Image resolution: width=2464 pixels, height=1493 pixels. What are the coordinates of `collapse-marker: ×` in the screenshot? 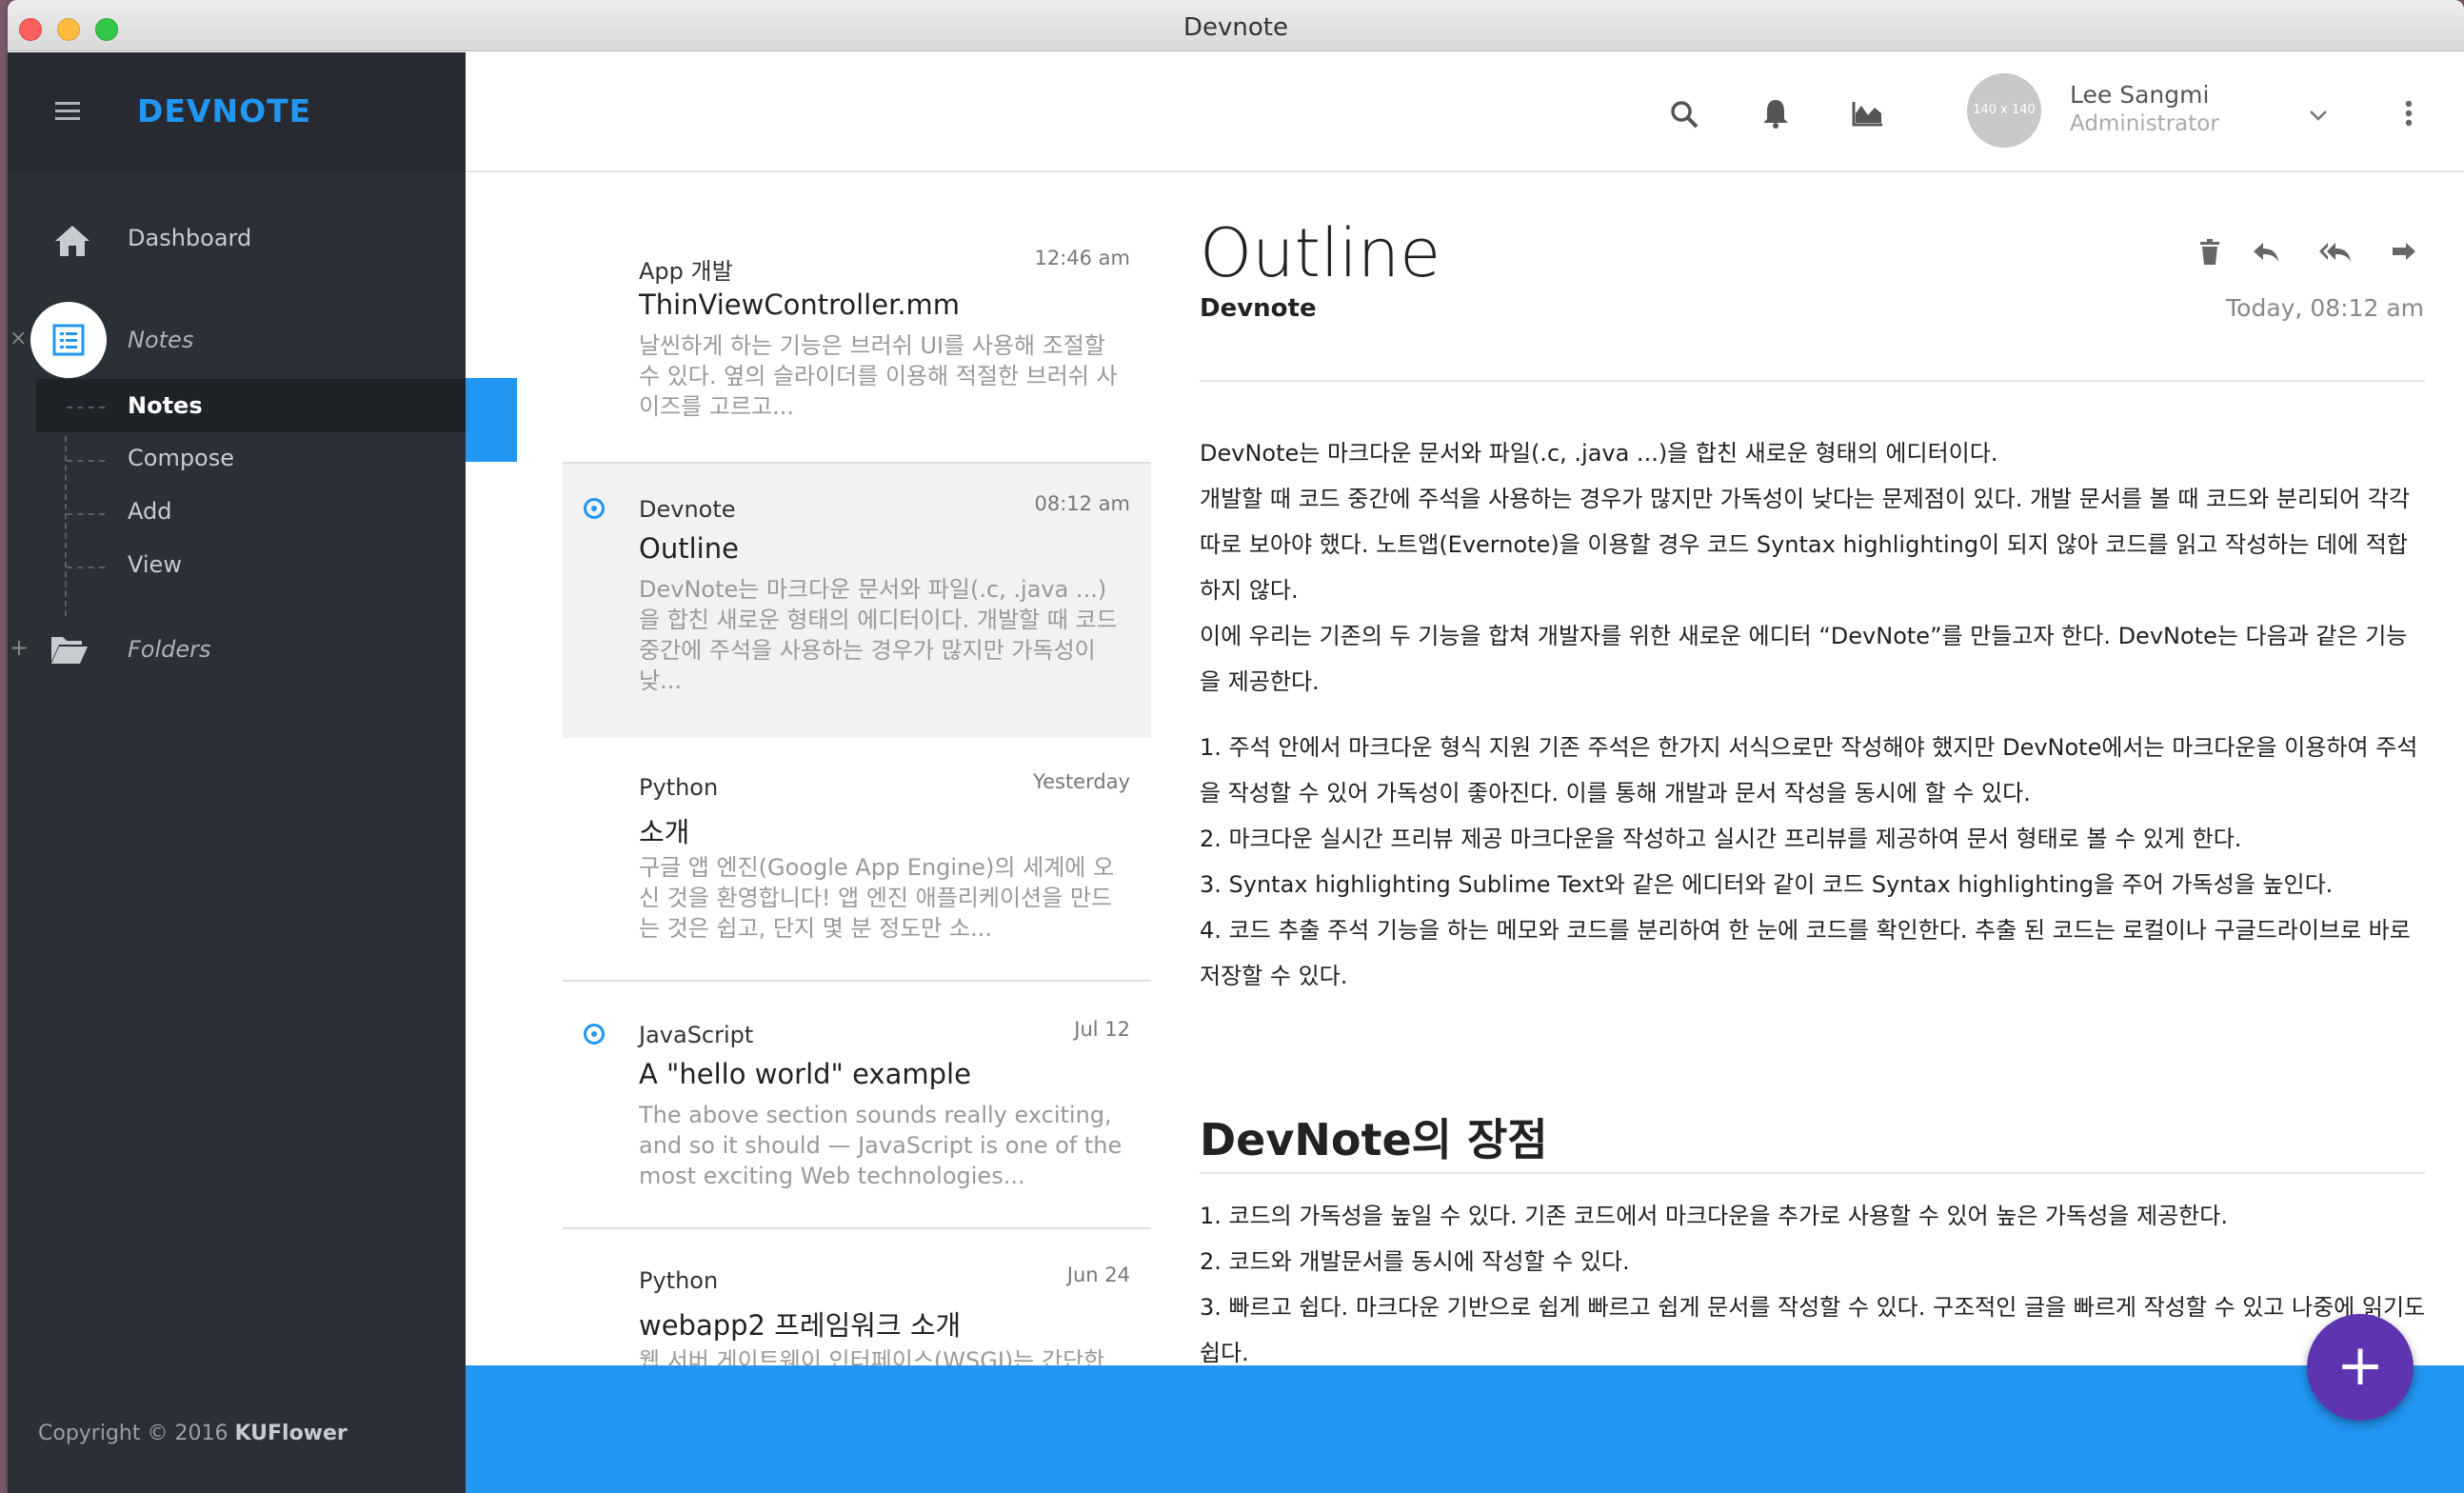 It's located at (18, 338).